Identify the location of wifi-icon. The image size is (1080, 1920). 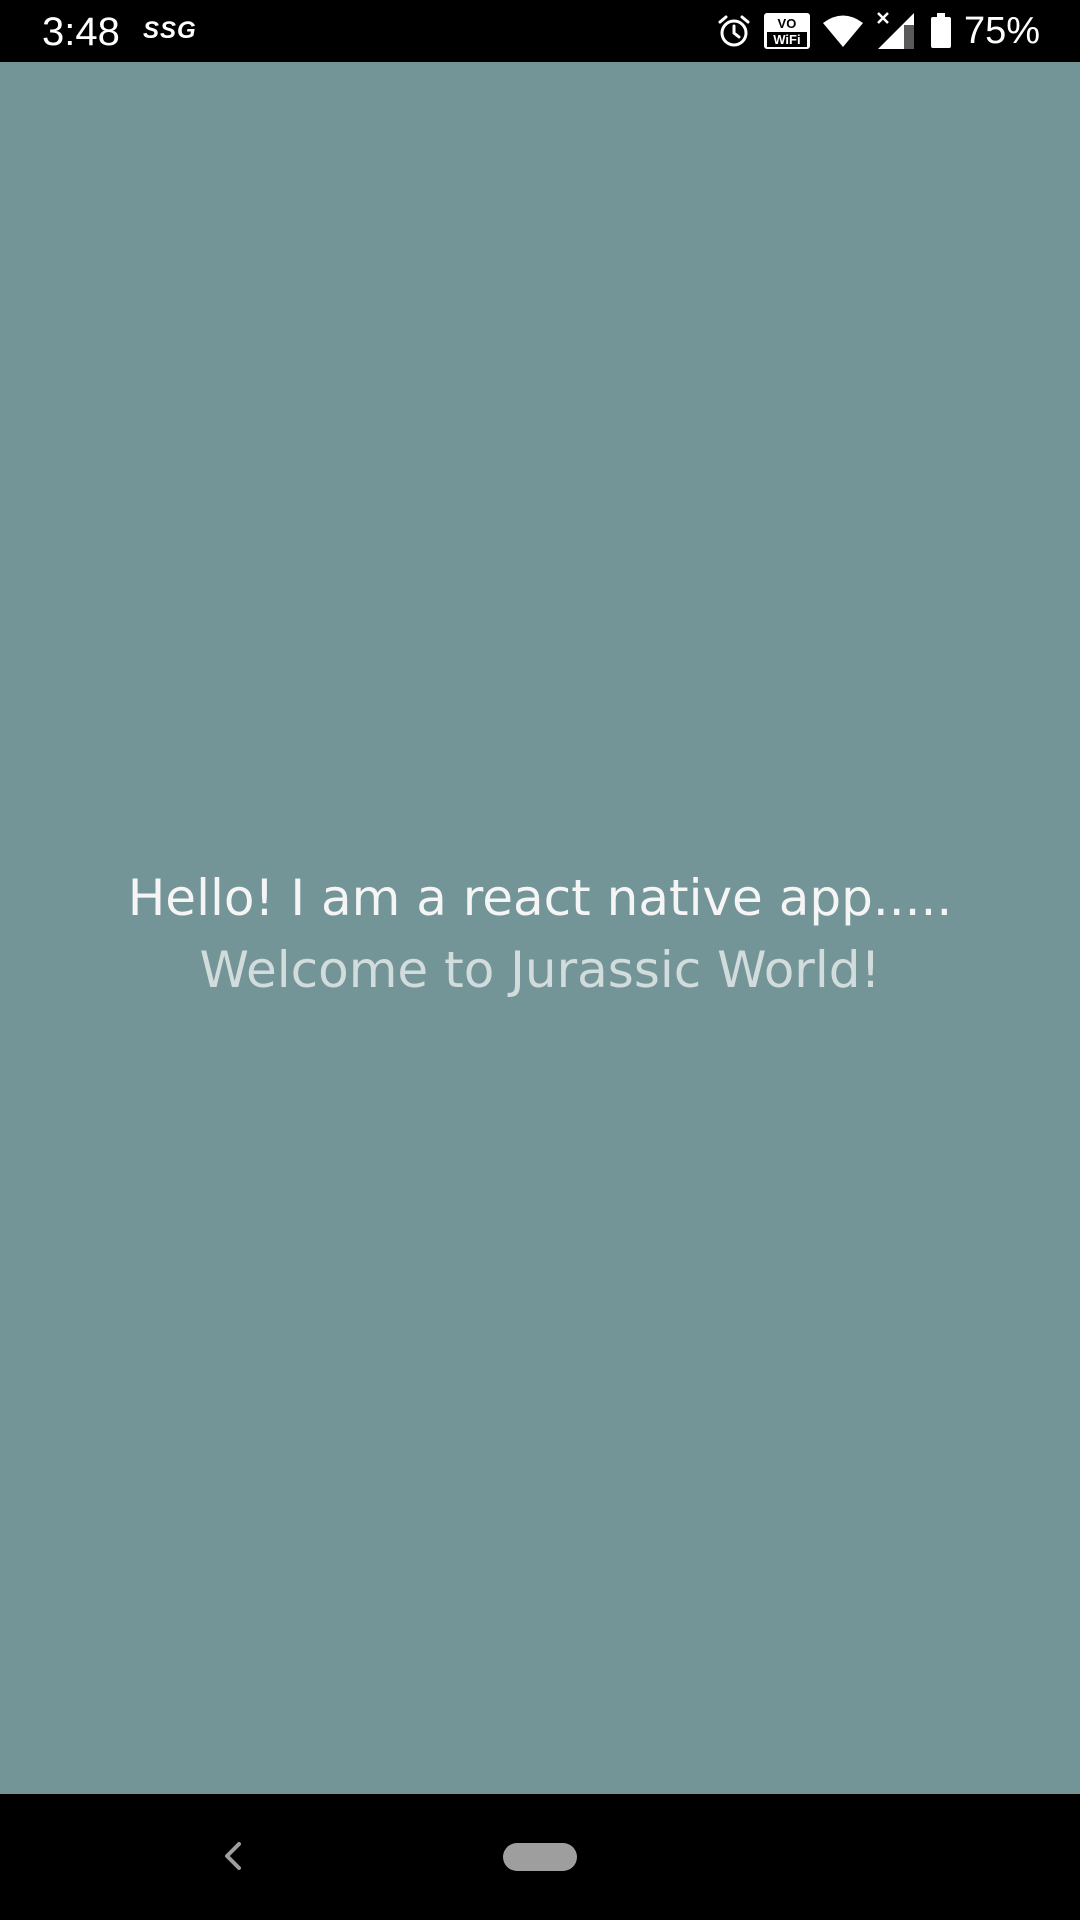
(843, 31).